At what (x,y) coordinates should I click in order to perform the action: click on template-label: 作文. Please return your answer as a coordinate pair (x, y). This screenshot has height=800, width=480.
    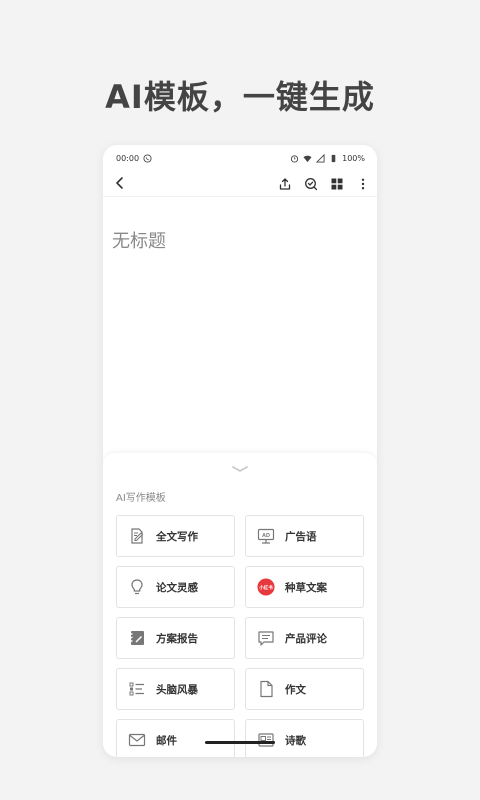
    Looking at the image, I should click on (295, 689).